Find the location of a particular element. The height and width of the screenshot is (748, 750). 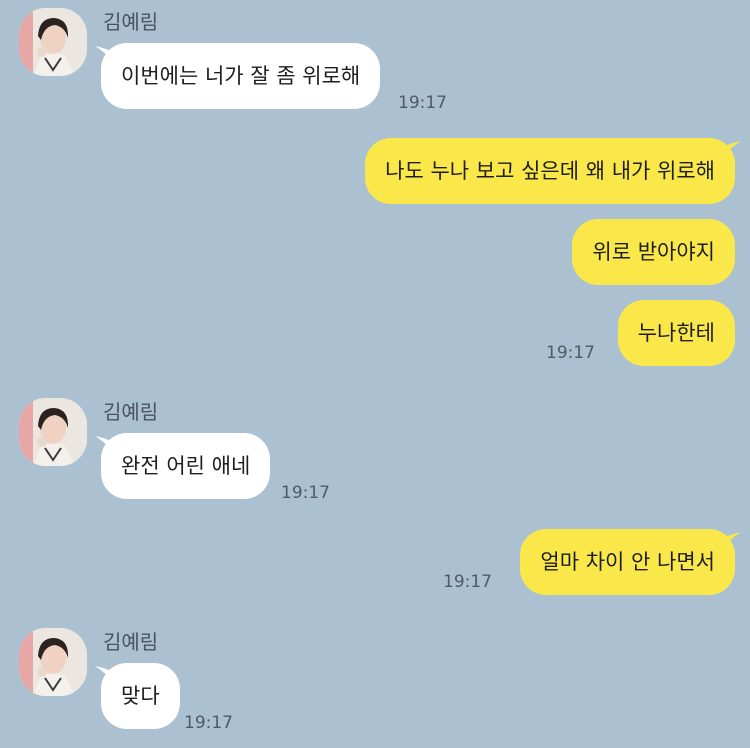

message-bubble: 완전 어린 애네 is located at coordinates (186, 466).